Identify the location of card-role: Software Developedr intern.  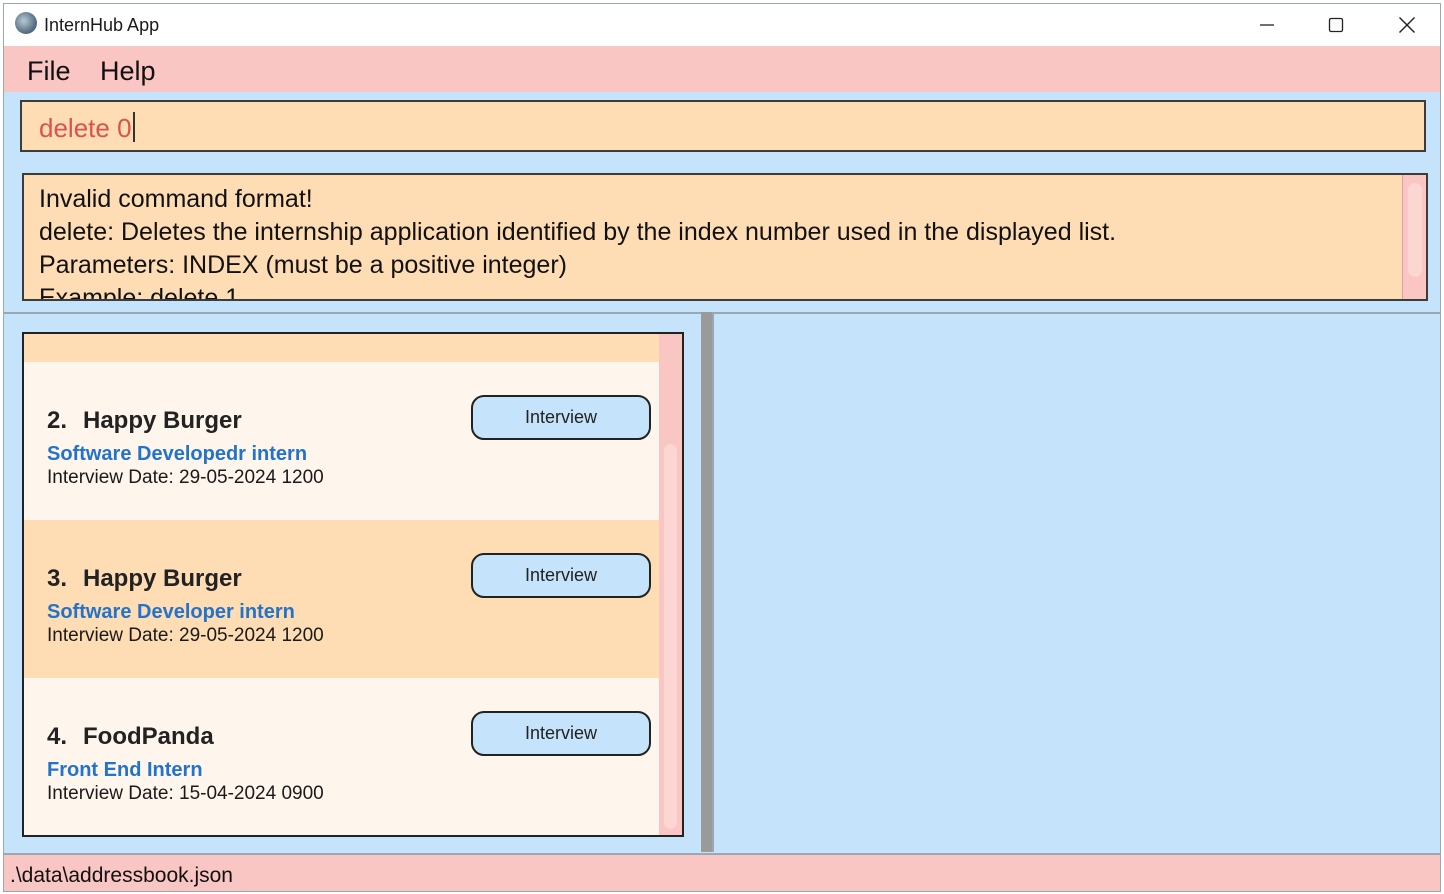
(177, 454).